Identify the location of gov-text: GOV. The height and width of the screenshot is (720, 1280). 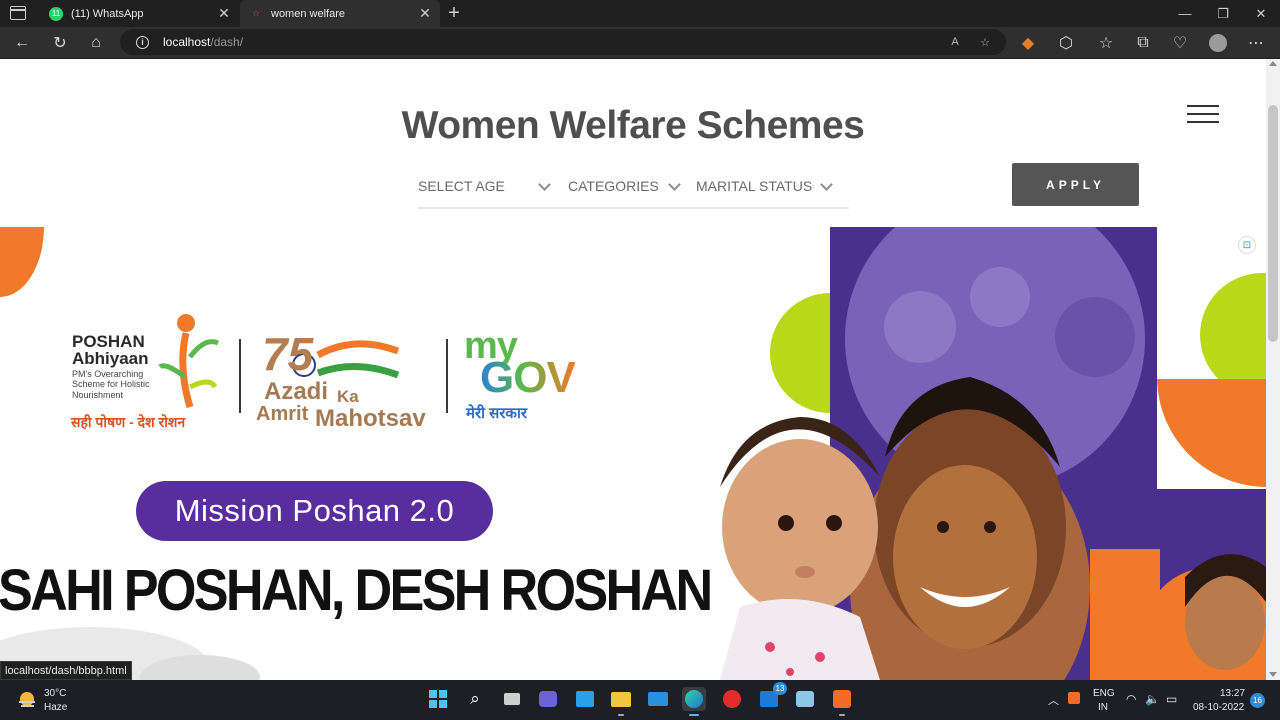
(528, 377).